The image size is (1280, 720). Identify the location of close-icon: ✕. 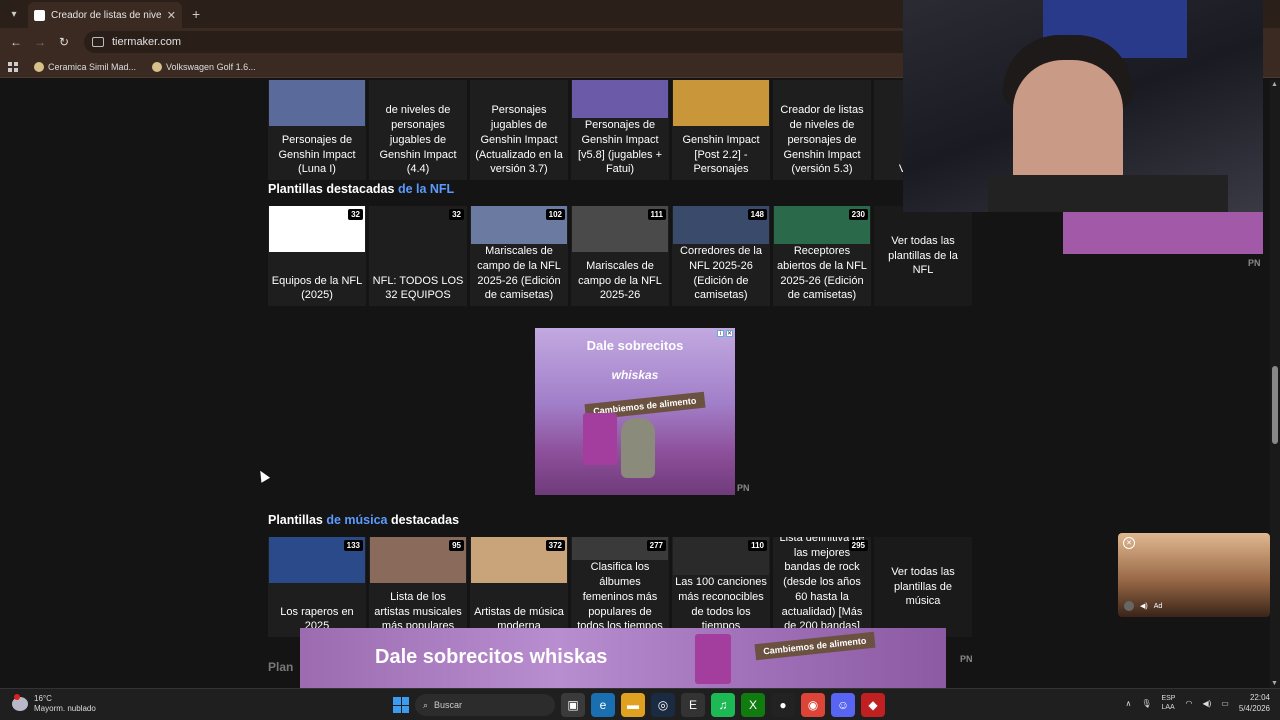
(1129, 543).